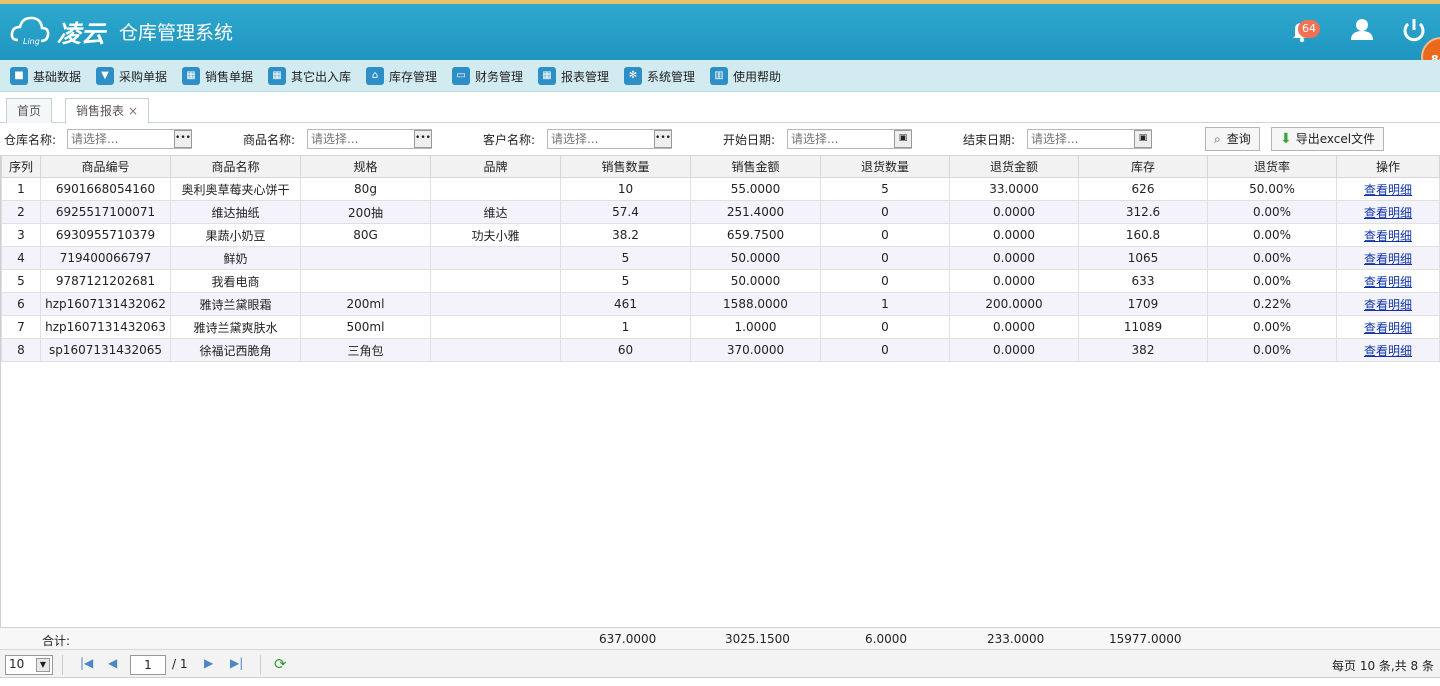  Describe the element at coordinates (1414, 30) in the screenshot. I see `power-icon` at that location.